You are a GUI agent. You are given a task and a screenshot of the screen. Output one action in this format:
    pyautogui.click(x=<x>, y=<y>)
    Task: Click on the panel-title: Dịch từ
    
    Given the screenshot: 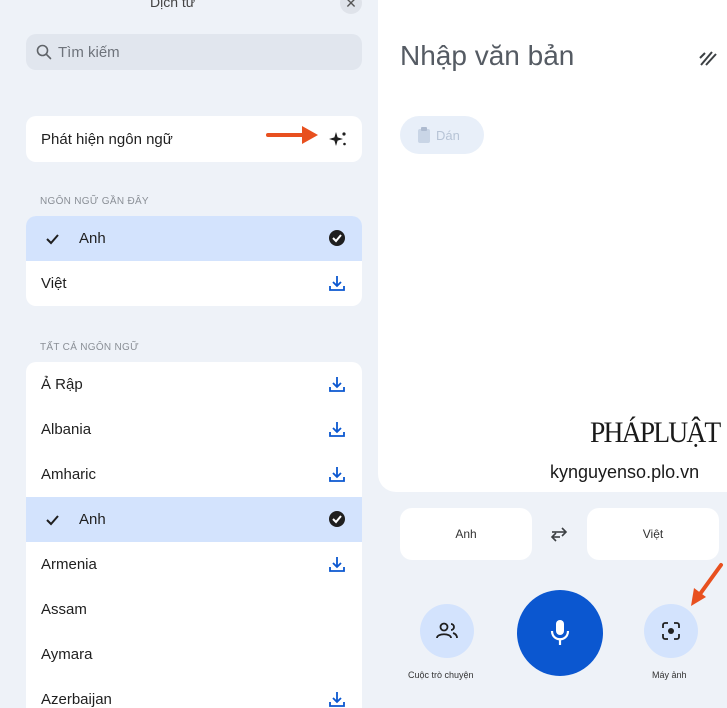 What is the action you would take?
    pyautogui.click(x=173, y=5)
    